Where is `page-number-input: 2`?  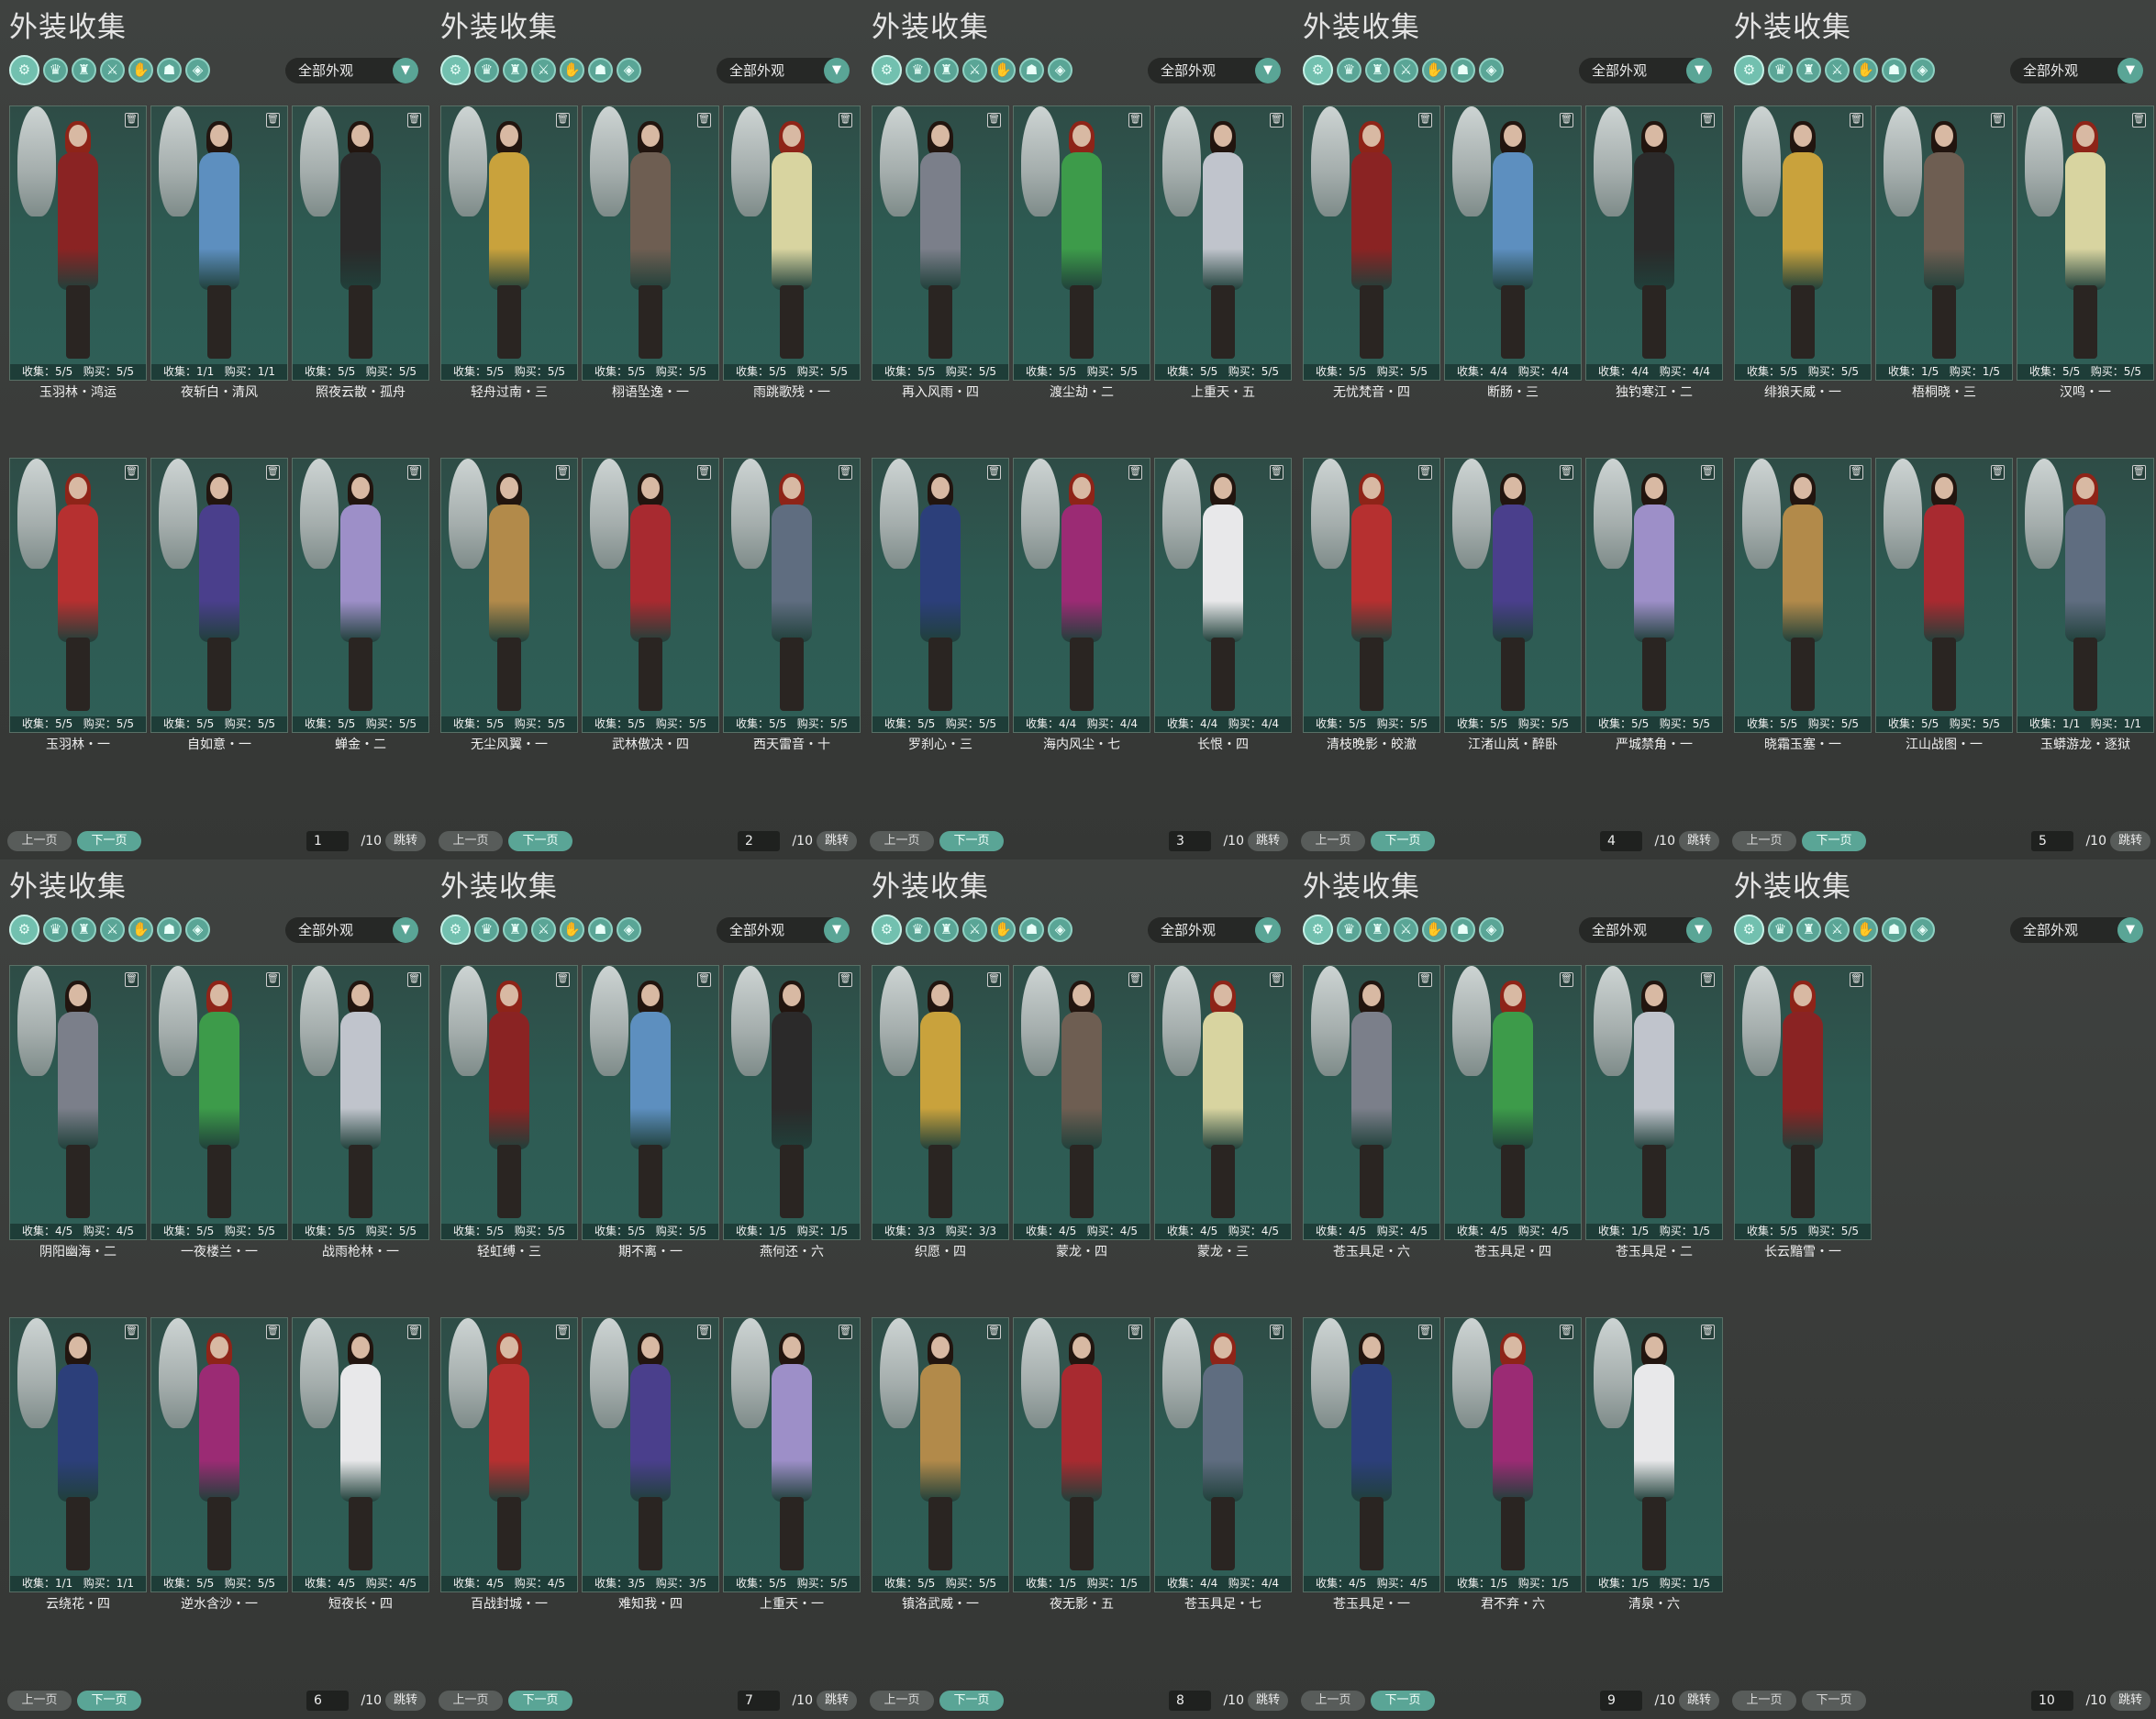 page-number-input: 2 is located at coordinates (759, 841).